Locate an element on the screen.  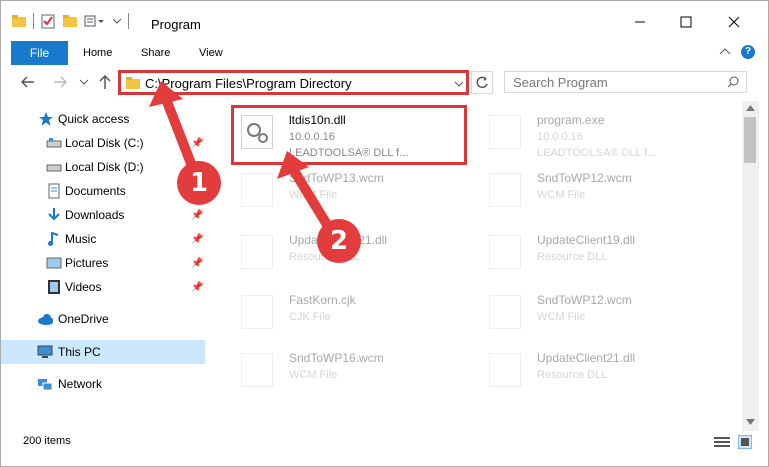
callout-1: 1 is located at coordinates (199, 183).